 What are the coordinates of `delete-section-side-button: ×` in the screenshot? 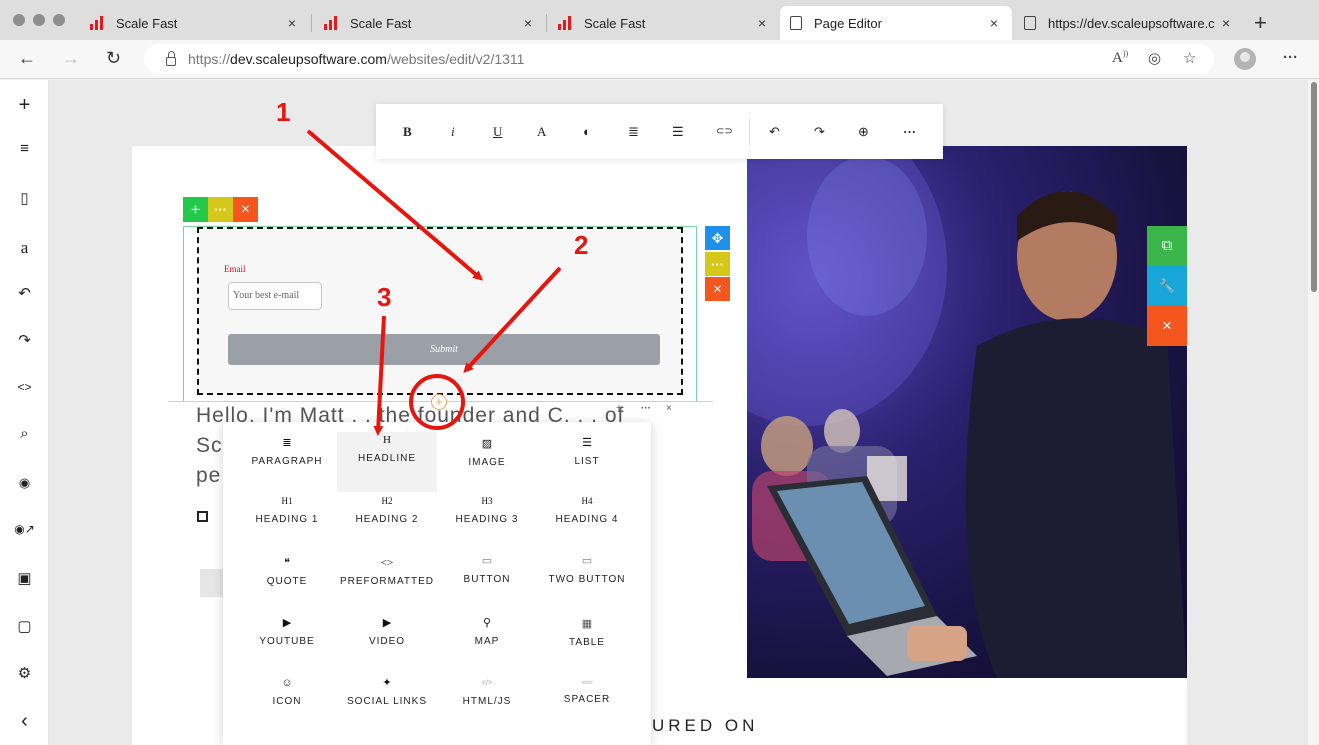 It's located at (1167, 326).